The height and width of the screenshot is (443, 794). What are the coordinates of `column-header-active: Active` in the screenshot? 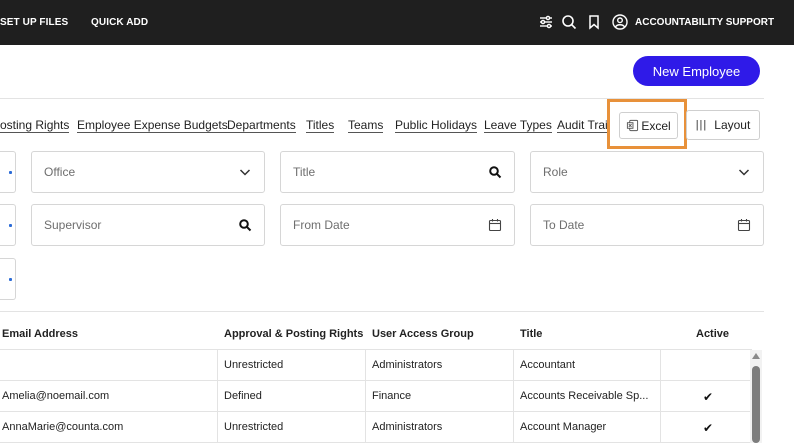 It's located at (712, 334).